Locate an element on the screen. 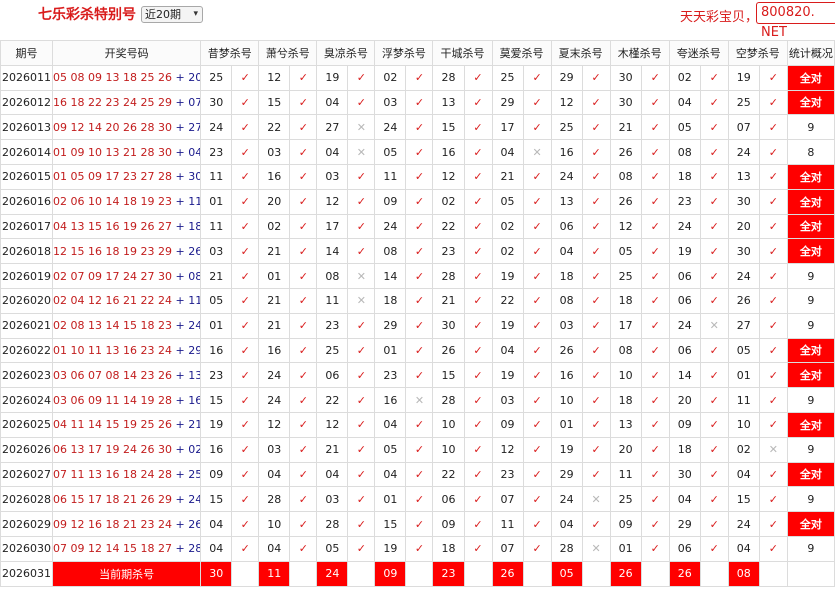  main-numbers: 07 11 13 16 18 24 28 is located at coordinates (113, 474).